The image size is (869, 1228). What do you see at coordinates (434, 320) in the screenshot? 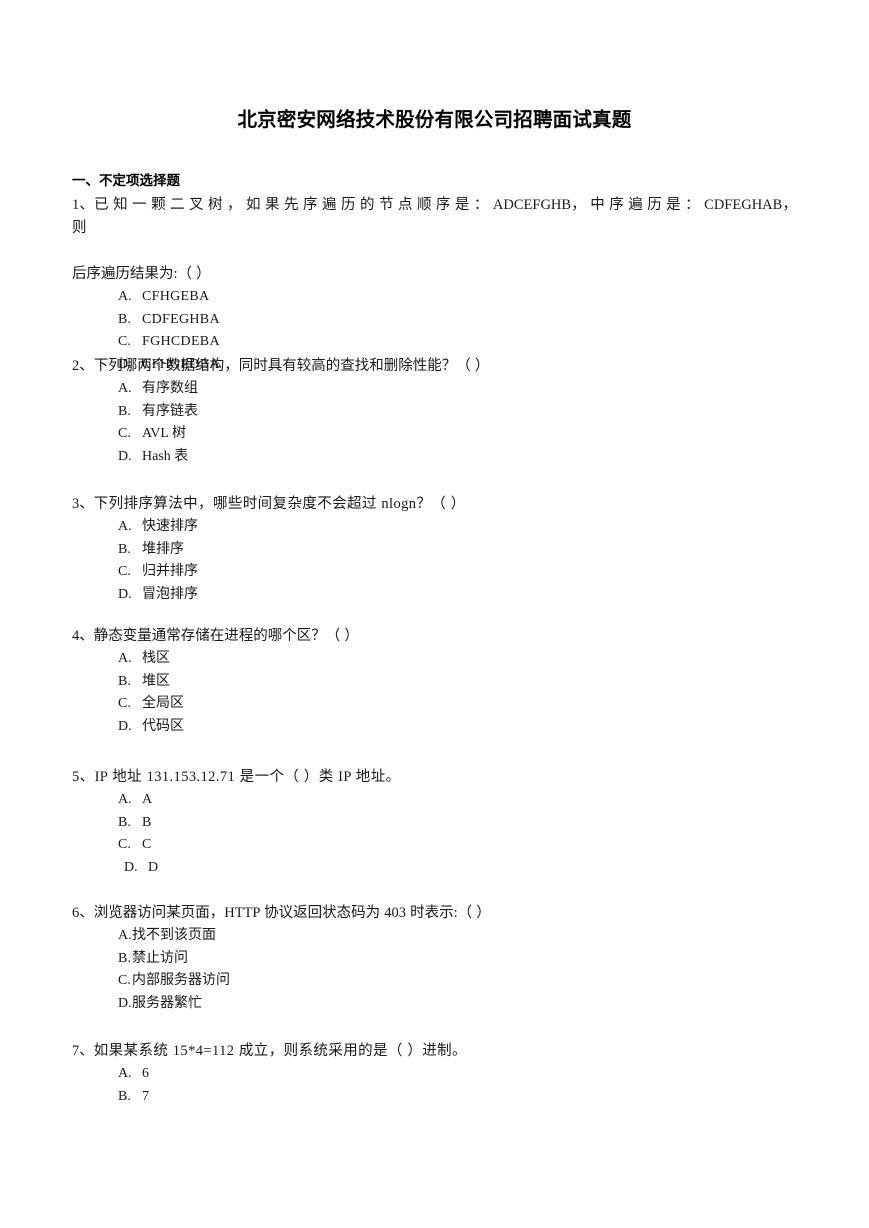
I see `option-item: B. CDFEGHBA` at bounding box center [434, 320].